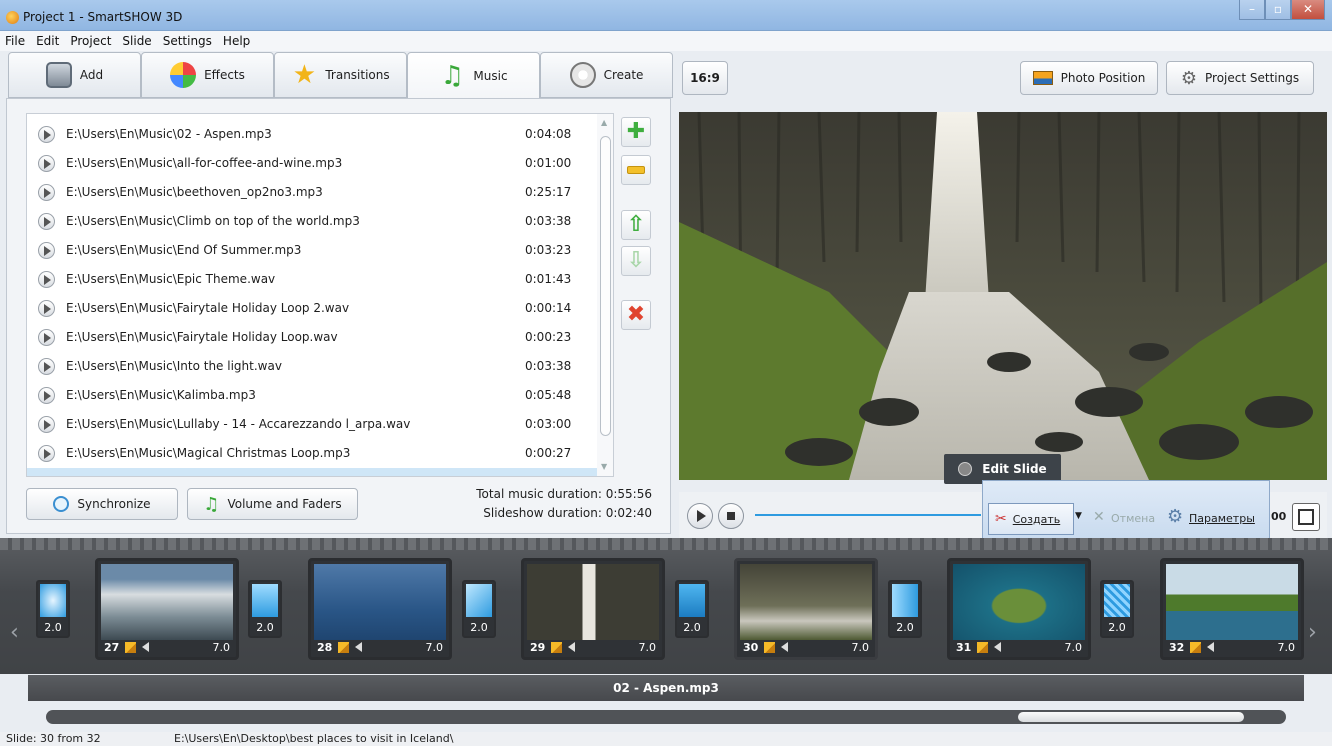  I want to click on cancel-button: Отмена, so click(1133, 518).